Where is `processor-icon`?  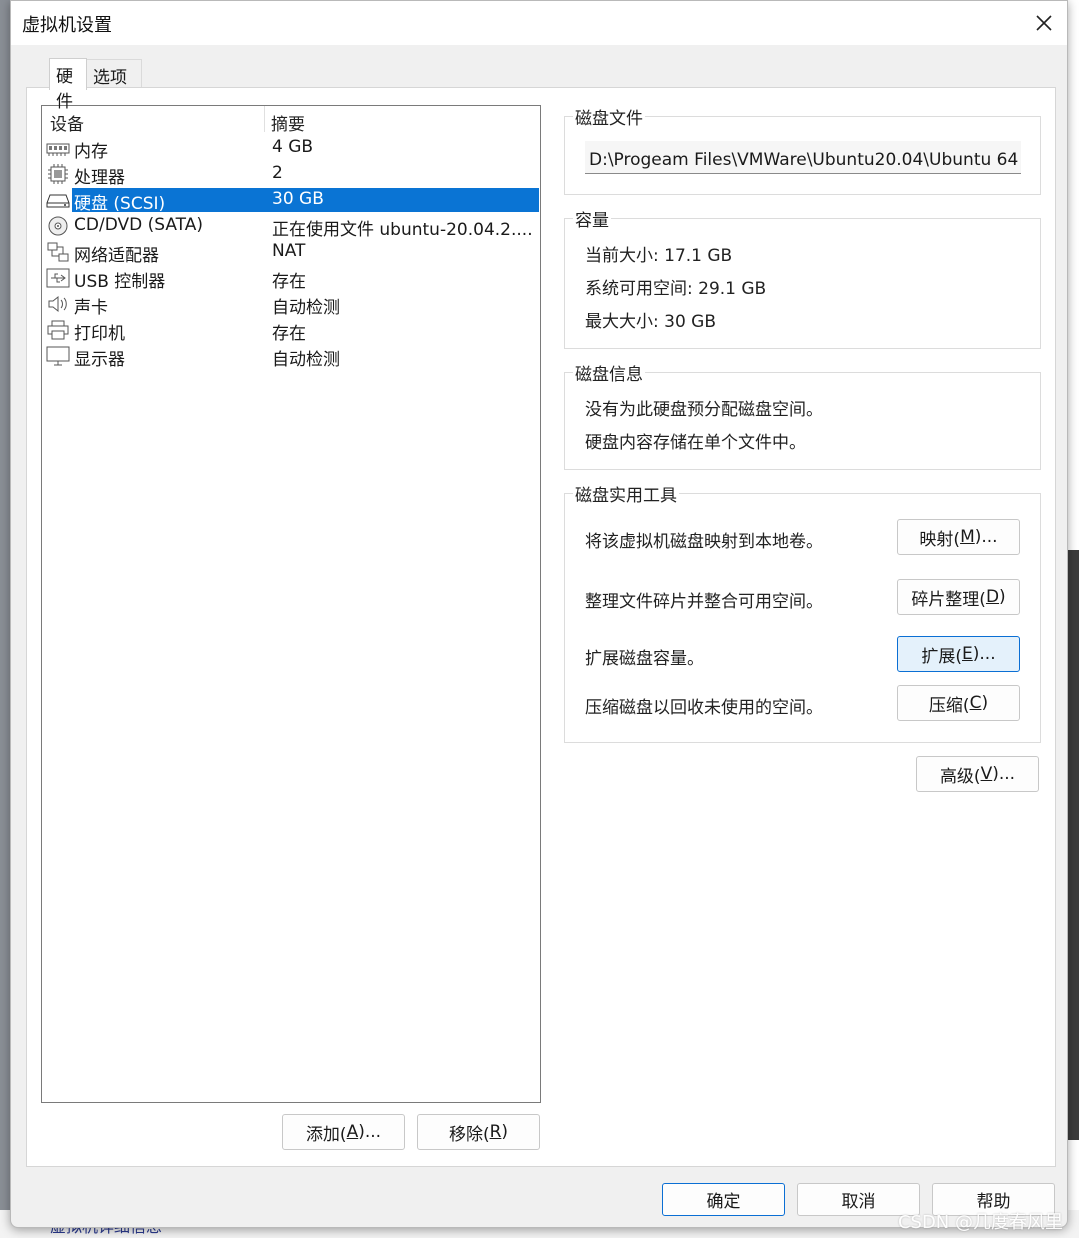 processor-icon is located at coordinates (58, 174).